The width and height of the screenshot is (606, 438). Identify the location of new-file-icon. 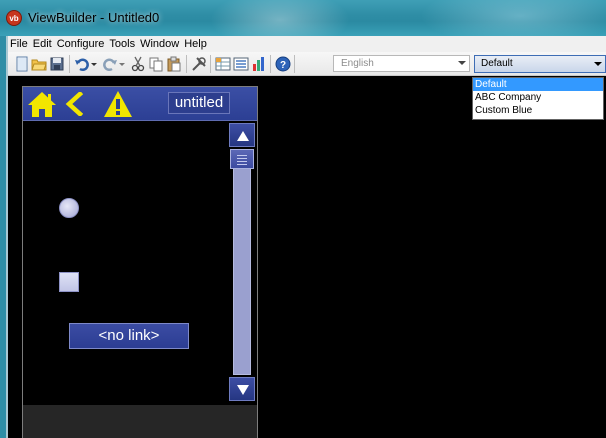
(22, 64).